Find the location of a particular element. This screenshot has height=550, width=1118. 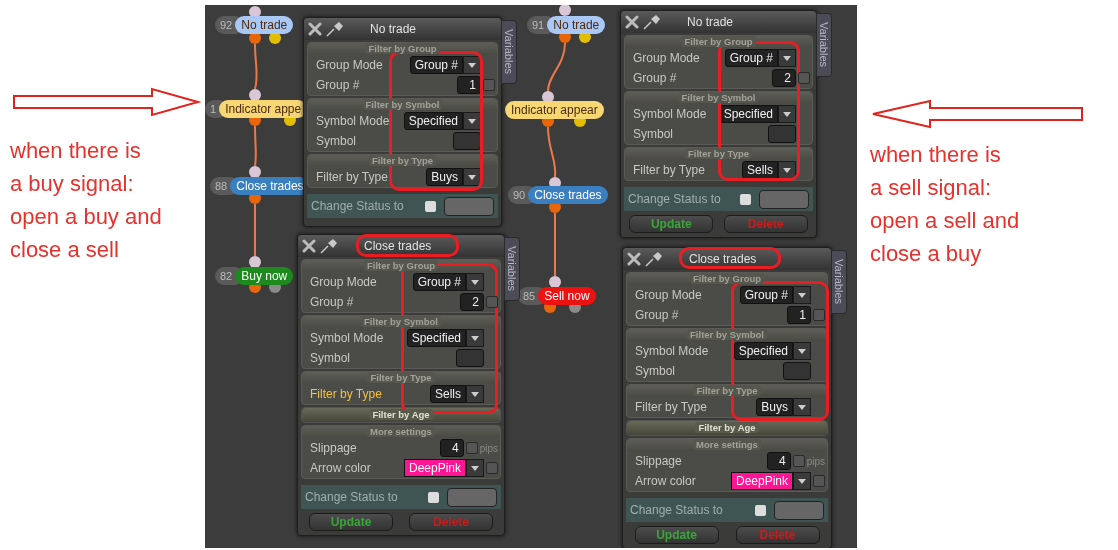

flow-node: Close trades is located at coordinates (568, 195).